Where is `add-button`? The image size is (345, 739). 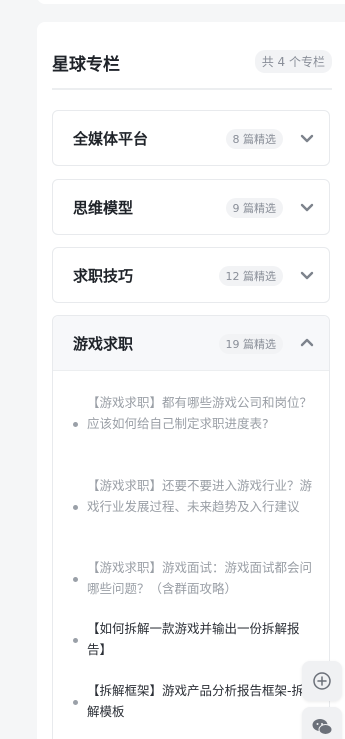 add-button is located at coordinates (322, 681).